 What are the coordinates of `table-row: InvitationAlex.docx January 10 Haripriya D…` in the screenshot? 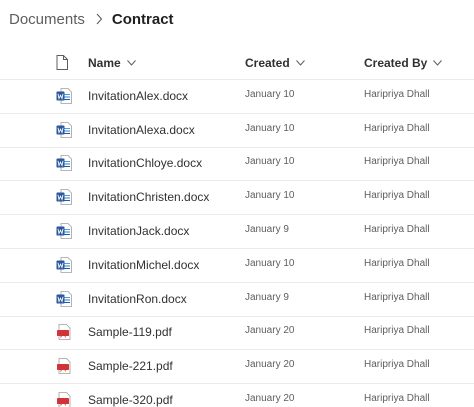 It's located at (237, 97).